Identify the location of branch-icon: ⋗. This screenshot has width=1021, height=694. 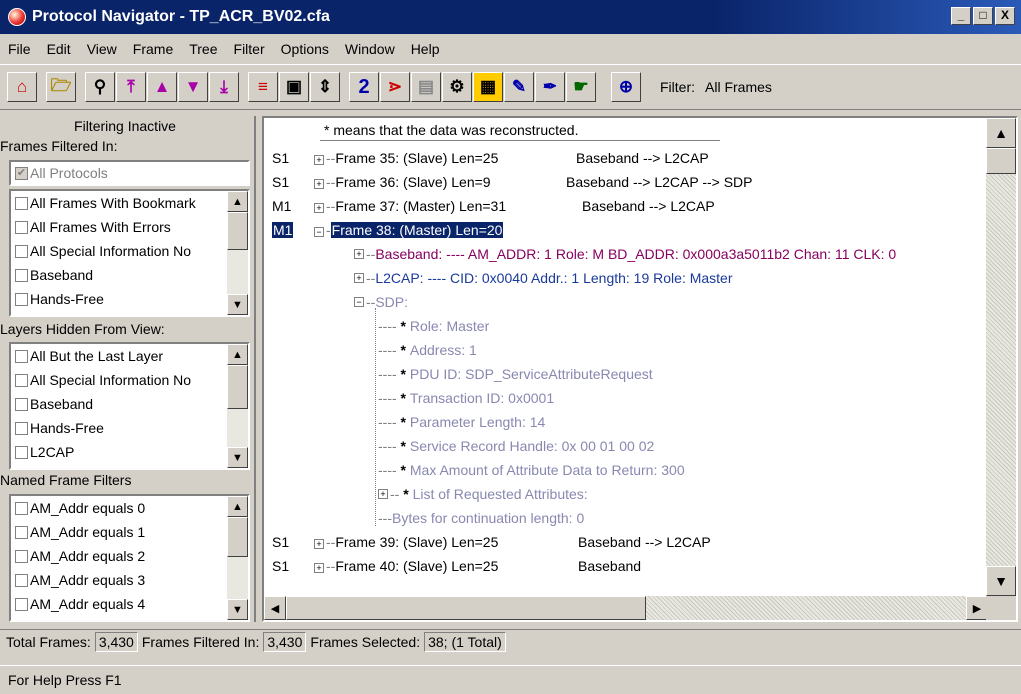
(395, 87).